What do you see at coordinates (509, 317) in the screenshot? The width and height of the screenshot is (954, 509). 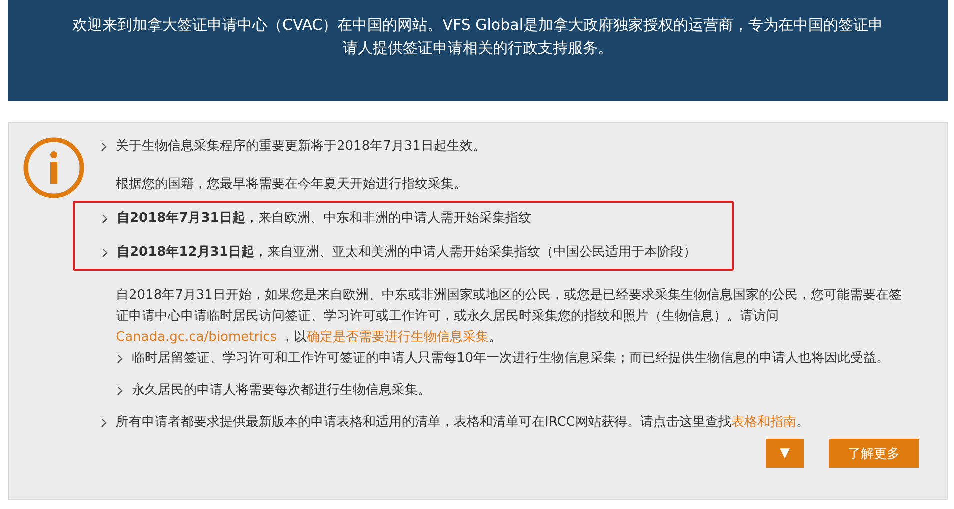 I see `biometrics-paragraph: 自2018年7月31日开始，如果您是来自欧洲、中东或非洲国家或地区的公民，或您是已经要求采集生物信息国家的公民，您可能需要在签证申请中心申请临时居民访问签证、学习许可或工作许可，或永久居民时采集您的指纹和照片（生物信息）。请访问 Canada.gc.ca/biometrics ，以确定是否需要进行生物信息采集。` at bounding box center [509, 317].